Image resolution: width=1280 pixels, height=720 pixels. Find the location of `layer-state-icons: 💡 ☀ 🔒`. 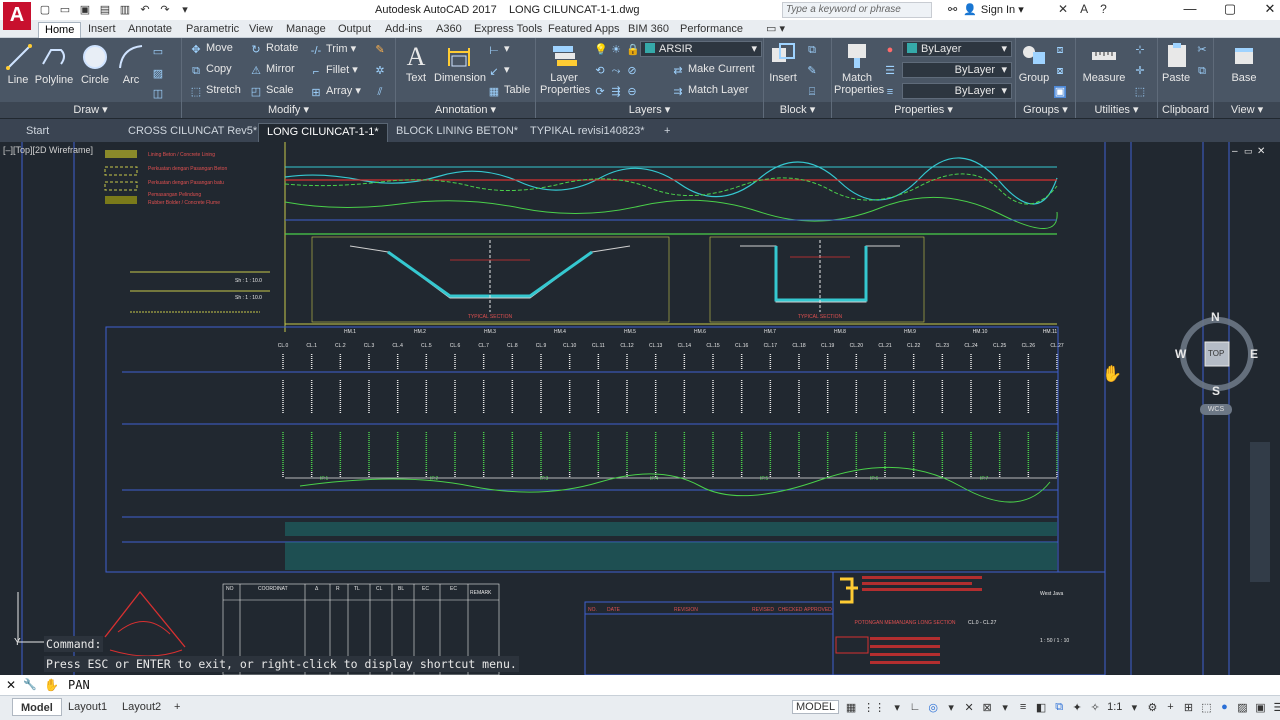

layer-state-icons: 💡 ☀ 🔒 is located at coordinates (618, 49).